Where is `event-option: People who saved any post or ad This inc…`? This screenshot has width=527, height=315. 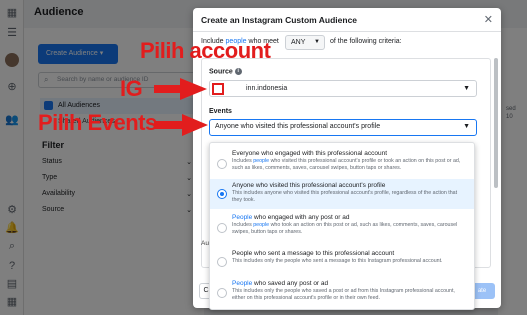
event-option: People who saved any post or ad This inc… is located at coordinates (342, 293).